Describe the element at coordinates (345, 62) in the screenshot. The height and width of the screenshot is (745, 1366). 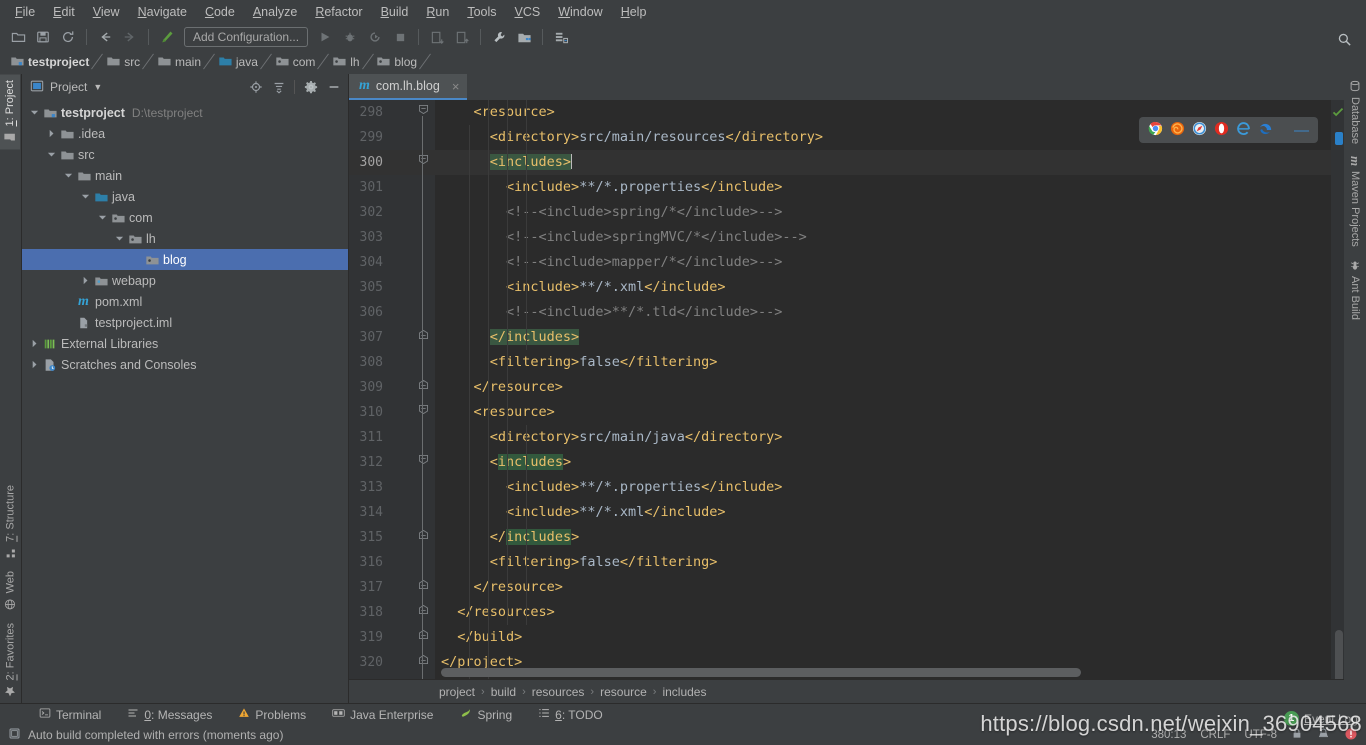
I see `navbar-crumb-lh: lh` at that location.